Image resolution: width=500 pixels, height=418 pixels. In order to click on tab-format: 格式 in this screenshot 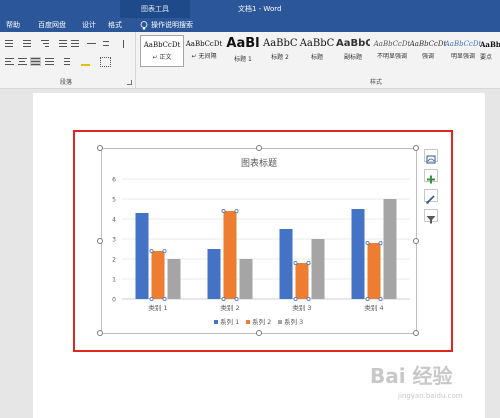, I will do `click(115, 25)`.